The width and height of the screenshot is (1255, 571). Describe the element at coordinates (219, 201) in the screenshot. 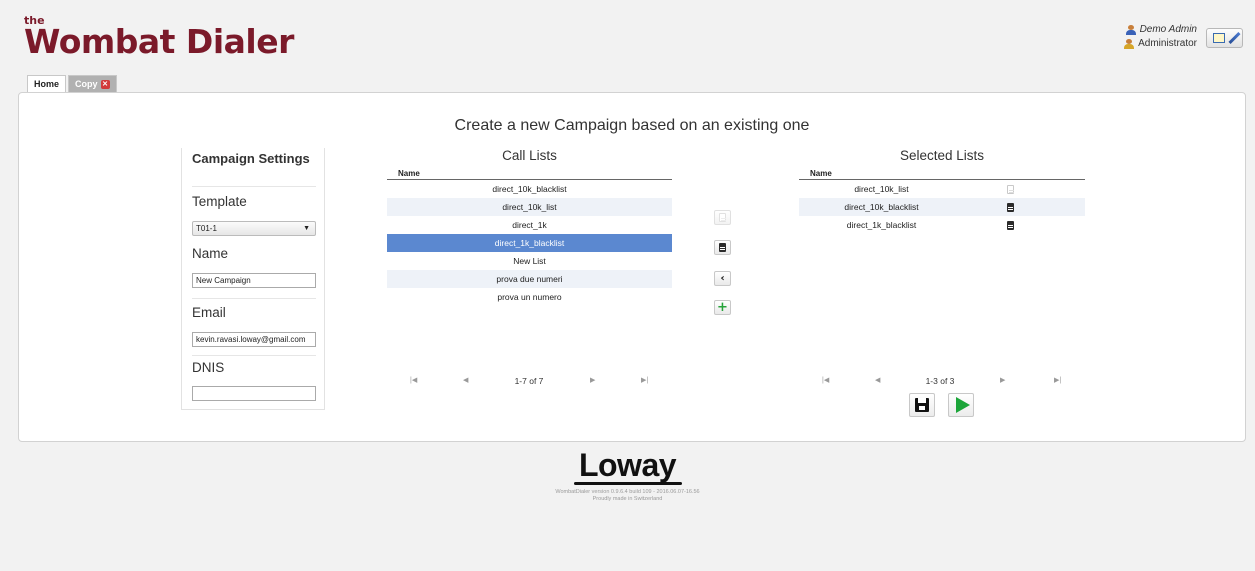

I see `template-label: Template` at that location.